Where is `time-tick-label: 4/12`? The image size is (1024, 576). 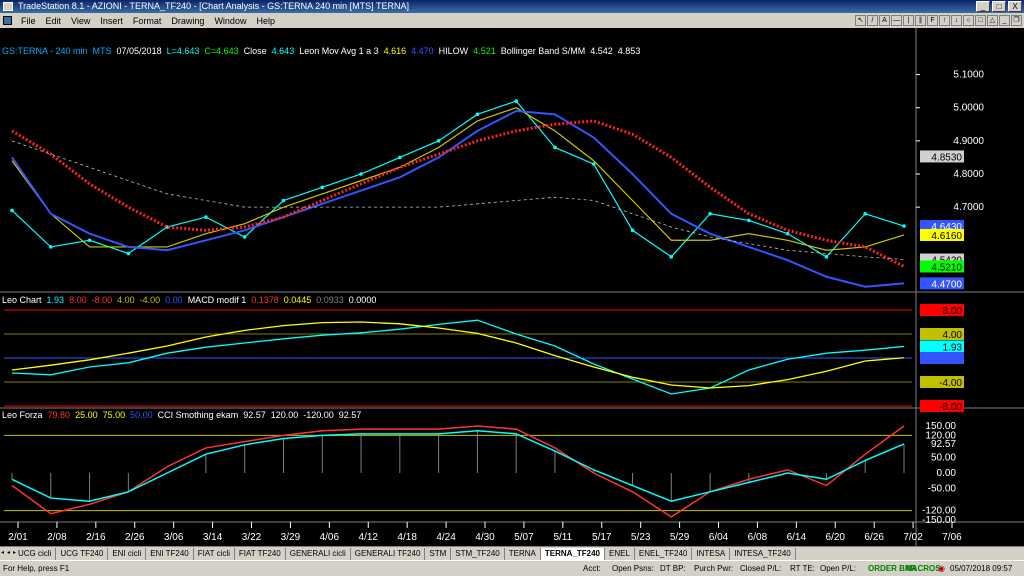 time-tick-label: 4/12 is located at coordinates (369, 537).